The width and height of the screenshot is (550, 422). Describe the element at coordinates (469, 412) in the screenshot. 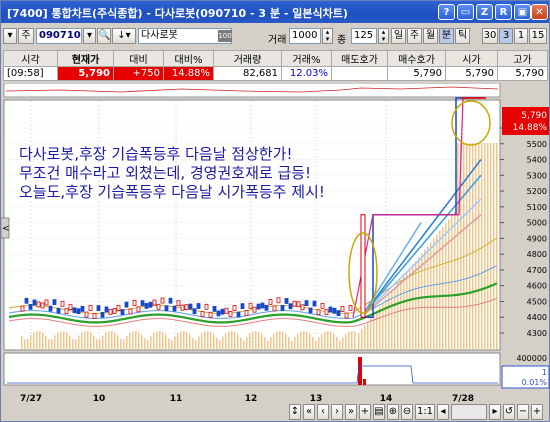

I see `horizontal-scrollbar` at that location.